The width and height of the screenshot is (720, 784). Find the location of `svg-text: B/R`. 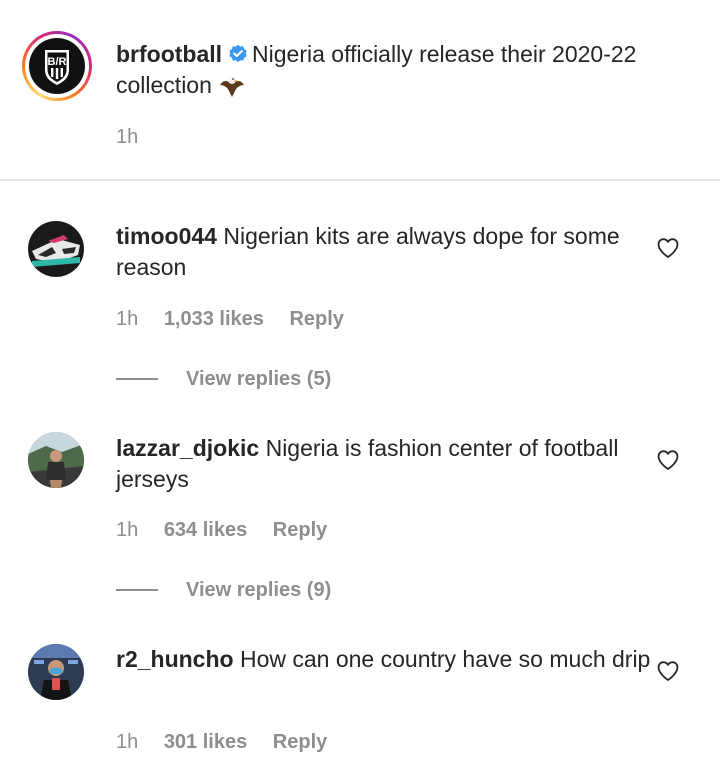

svg-text: B/R is located at coordinates (57, 62).